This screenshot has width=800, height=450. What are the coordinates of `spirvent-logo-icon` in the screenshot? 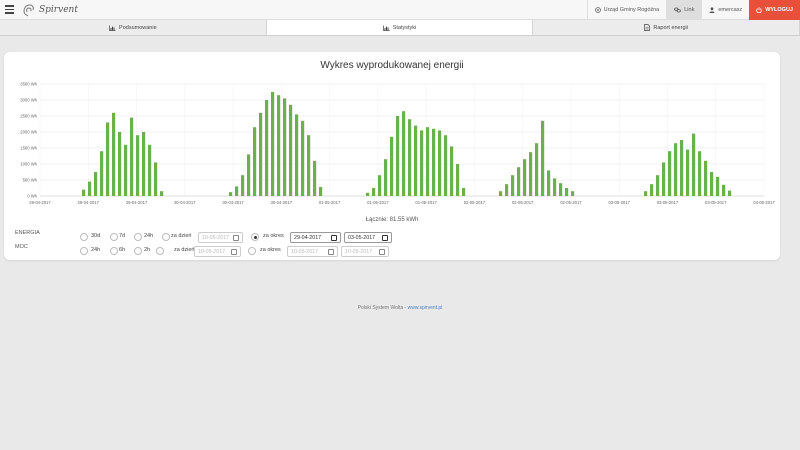 It's located at (28, 10).